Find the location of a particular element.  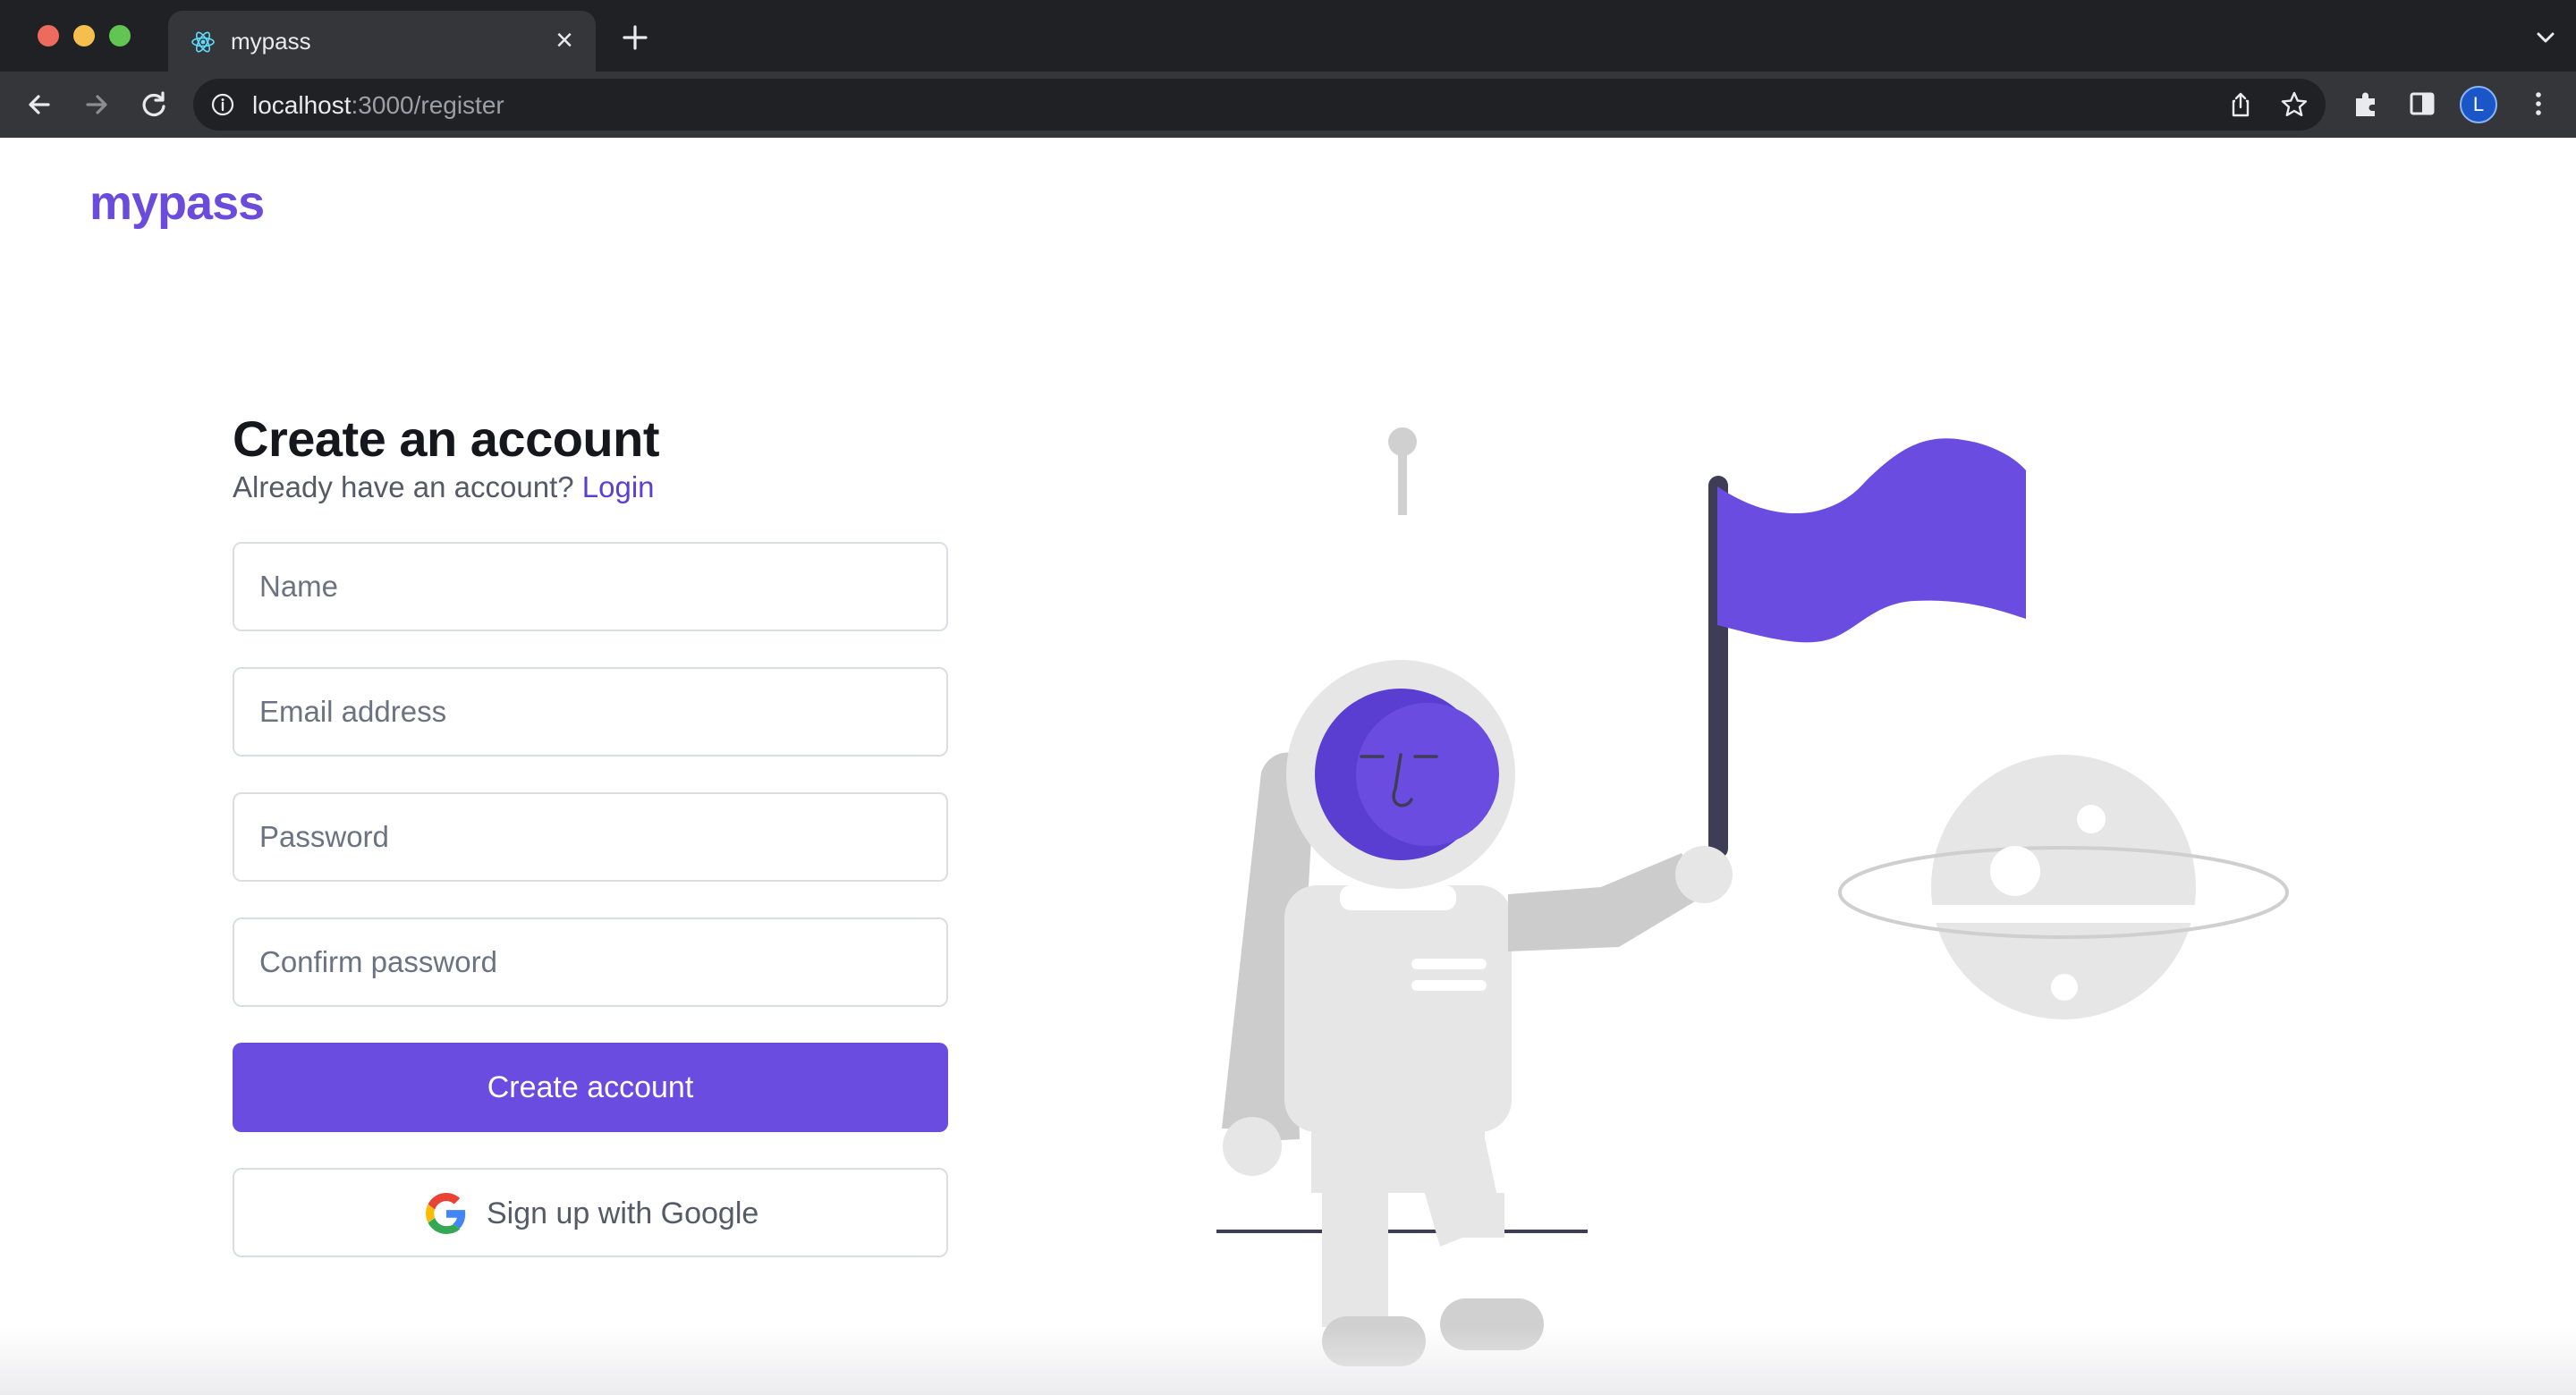

password-input is located at coordinates (590, 837).